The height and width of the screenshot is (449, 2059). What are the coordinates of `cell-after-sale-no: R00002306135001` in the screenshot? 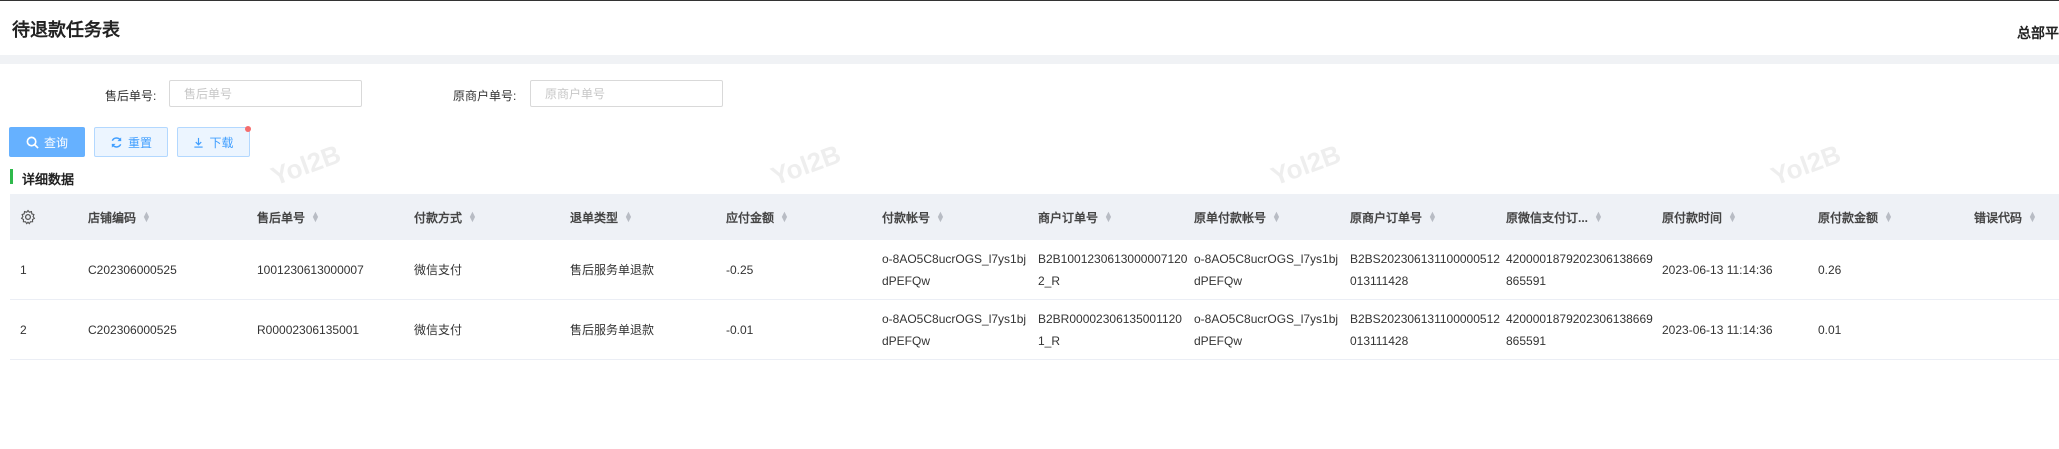 It's located at (308, 329).